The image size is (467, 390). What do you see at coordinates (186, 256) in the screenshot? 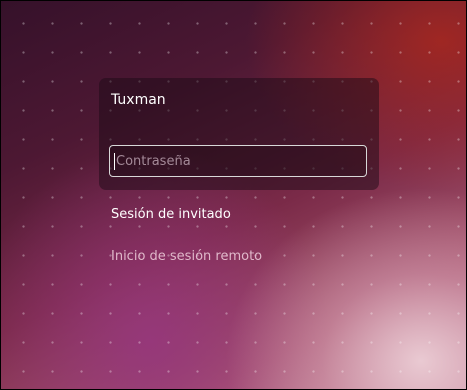
I see `remote-login-item: Inicio de sesión remoto` at bounding box center [186, 256].